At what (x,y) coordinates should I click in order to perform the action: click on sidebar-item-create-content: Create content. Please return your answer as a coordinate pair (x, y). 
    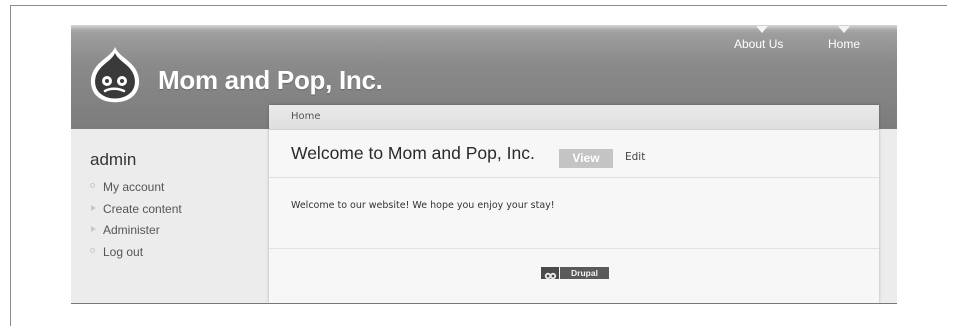
    Looking at the image, I should click on (136, 213).